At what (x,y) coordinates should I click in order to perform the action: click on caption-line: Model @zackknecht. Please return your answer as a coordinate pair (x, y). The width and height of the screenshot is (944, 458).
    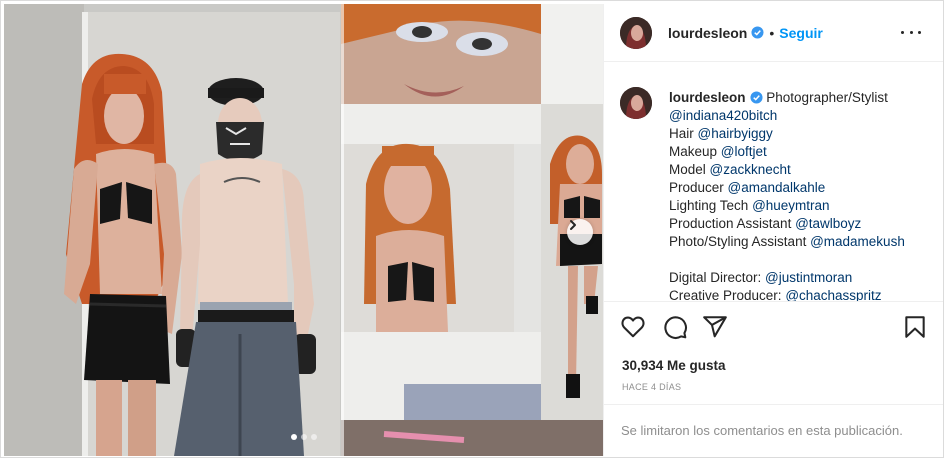
    Looking at the image, I should click on (799, 170).